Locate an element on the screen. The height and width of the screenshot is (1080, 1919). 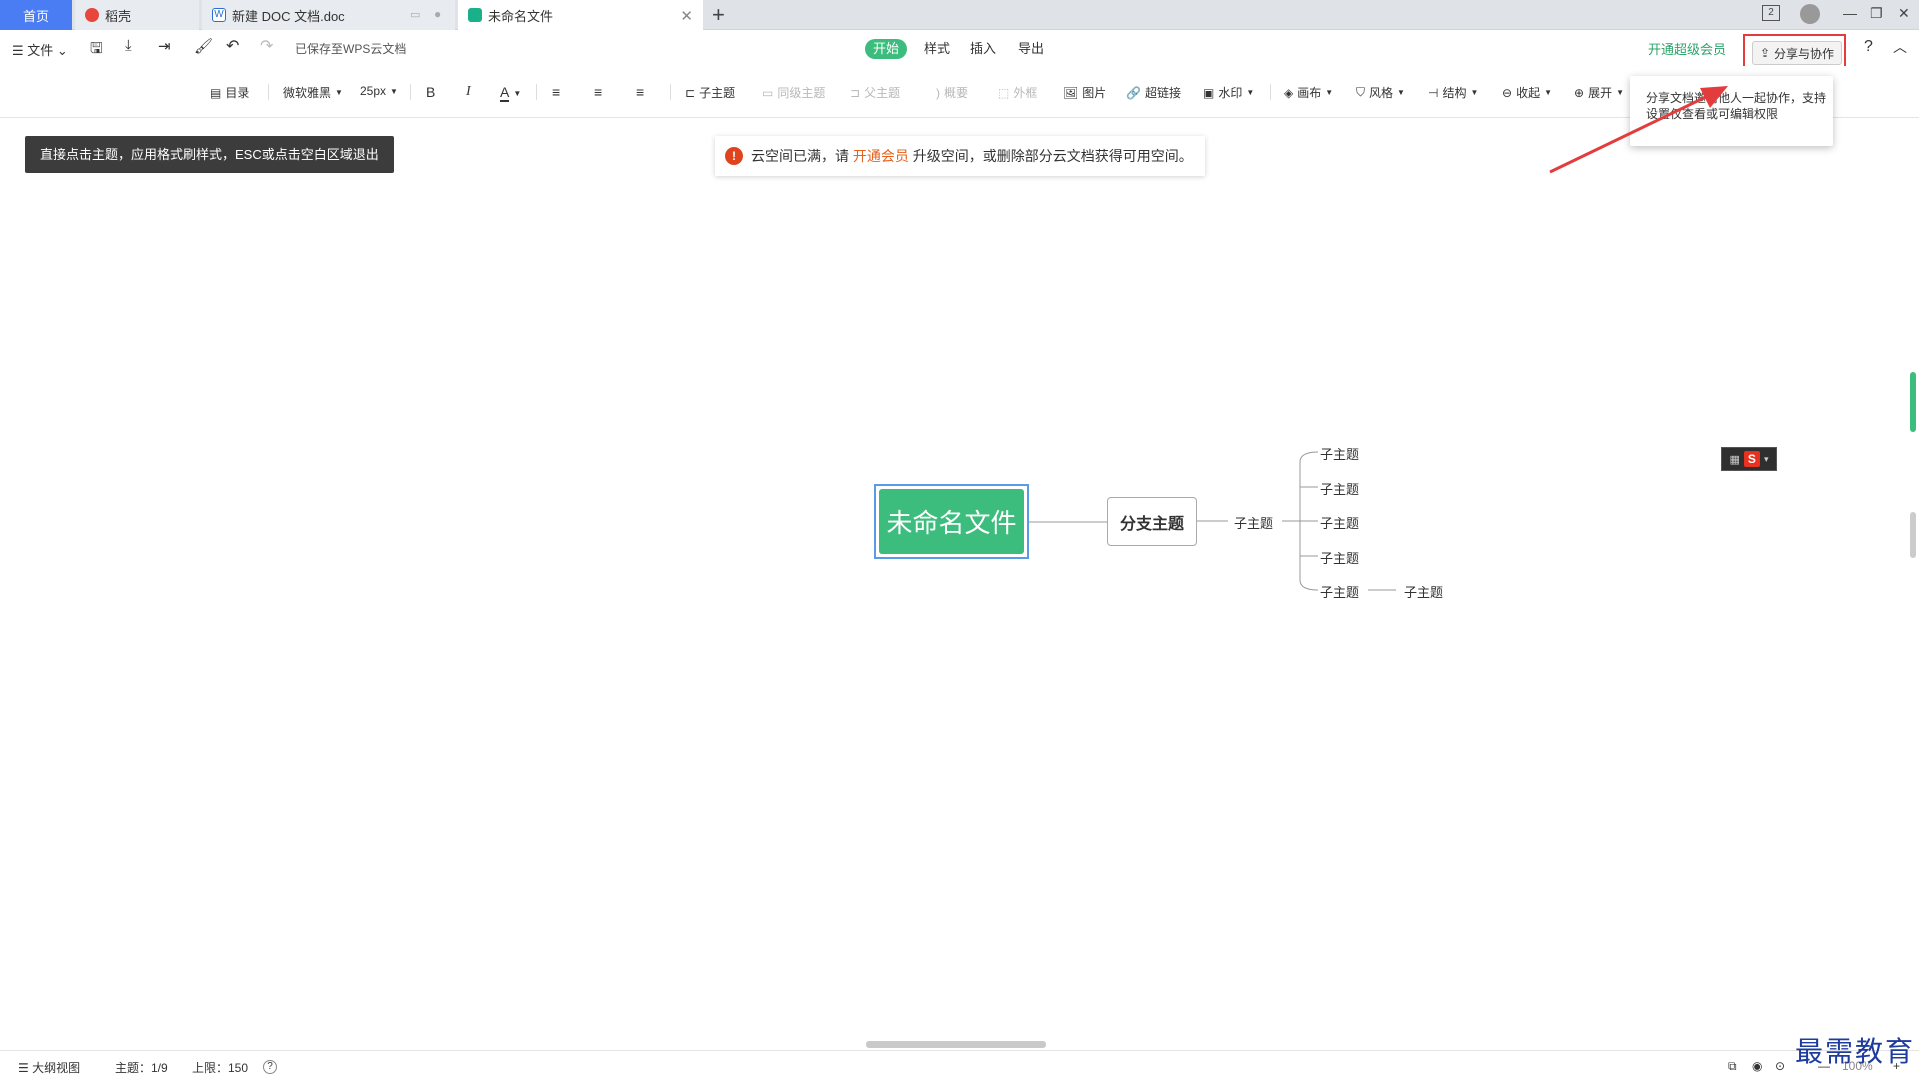
vertical-scrollbar is located at coordinates (1913, 402).